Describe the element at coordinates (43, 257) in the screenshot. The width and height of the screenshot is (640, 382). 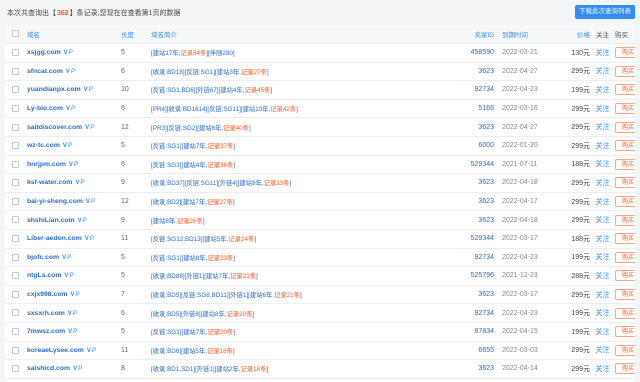
I see `domain-link: bjofc.com` at that location.